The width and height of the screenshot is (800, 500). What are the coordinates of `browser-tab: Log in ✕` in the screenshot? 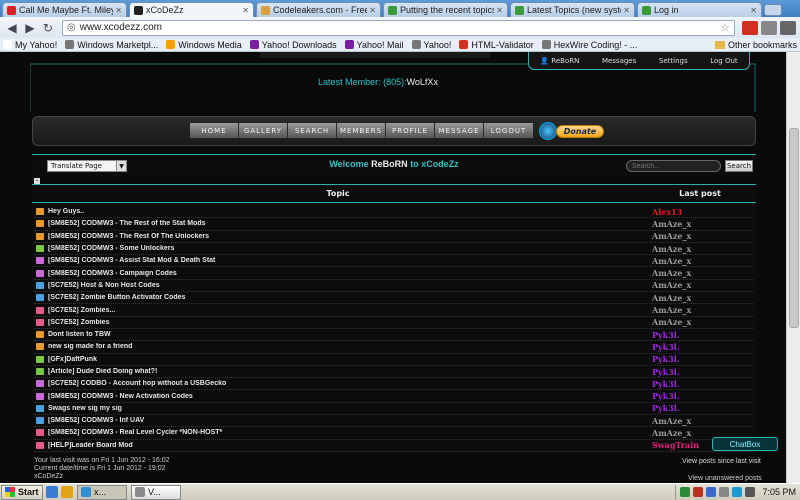 It's located at (699, 9).